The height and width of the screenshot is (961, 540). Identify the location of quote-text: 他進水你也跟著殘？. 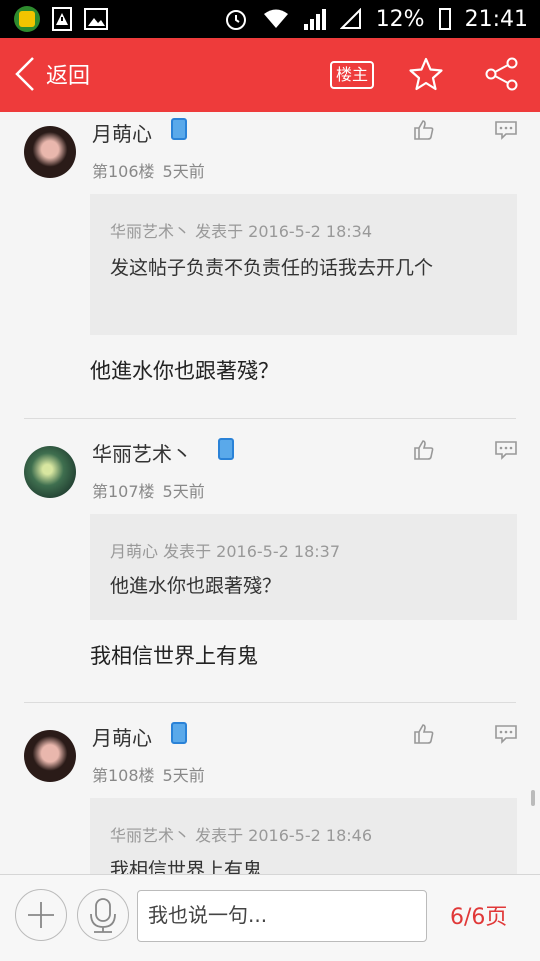
(196, 586).